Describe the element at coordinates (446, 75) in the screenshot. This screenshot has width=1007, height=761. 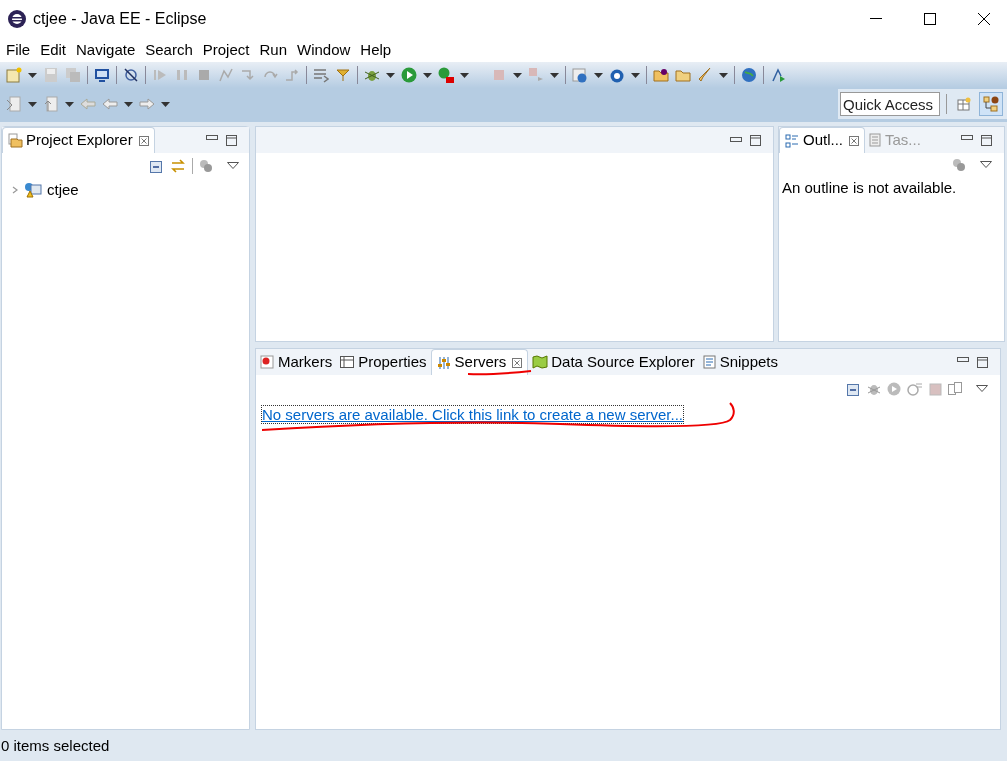
I see `run-server-icon` at that location.